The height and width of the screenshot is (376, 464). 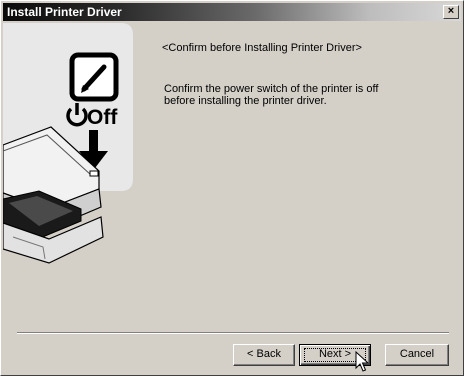 I want to click on note-icon, so click(x=94, y=77).